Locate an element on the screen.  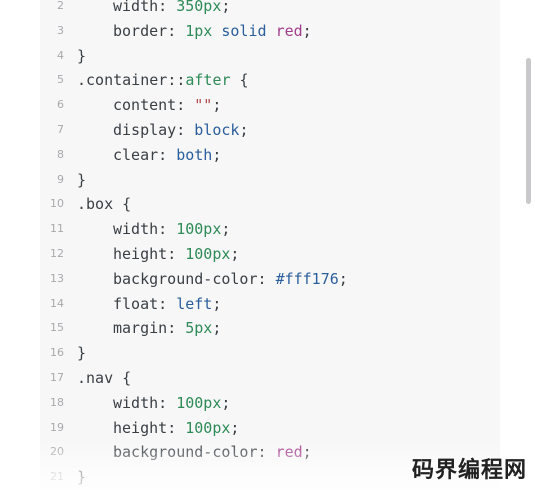
code-line: 17 .nav { is located at coordinates (270, 378).